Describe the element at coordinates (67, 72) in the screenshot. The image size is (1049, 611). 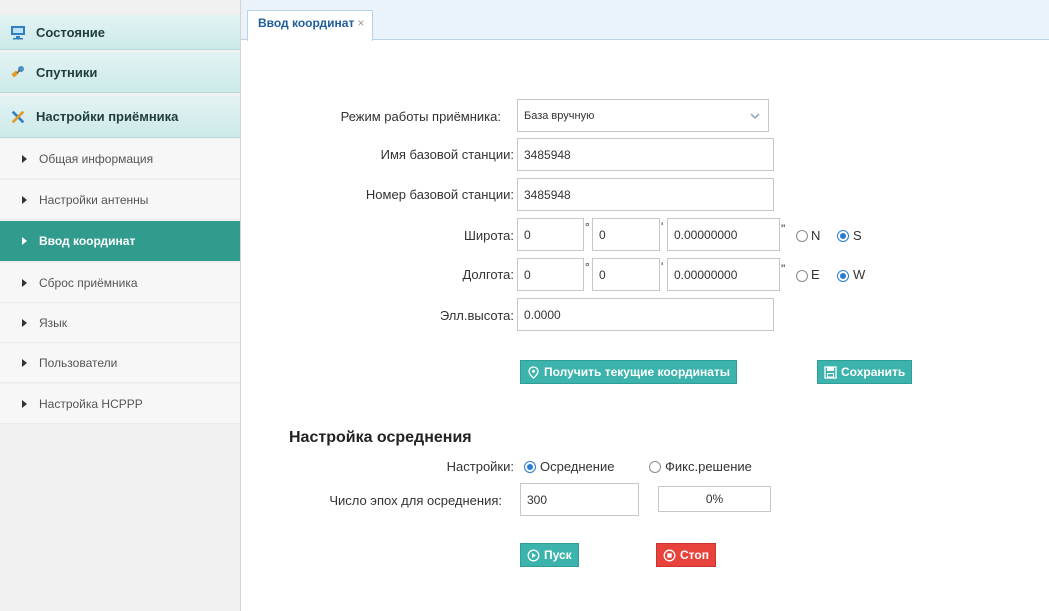
I see `sidebar-section-label: Спутники` at that location.